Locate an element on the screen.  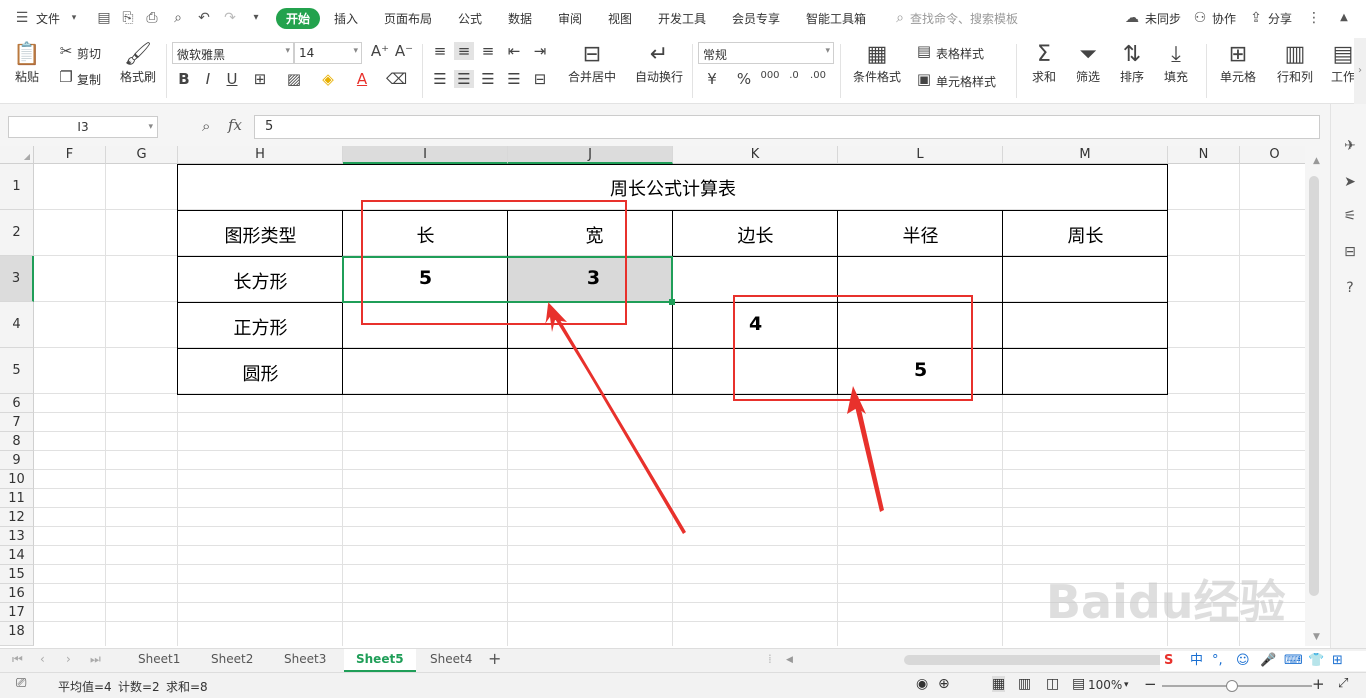
sheet-tab: Sheet3 is located at coordinates (305, 659).